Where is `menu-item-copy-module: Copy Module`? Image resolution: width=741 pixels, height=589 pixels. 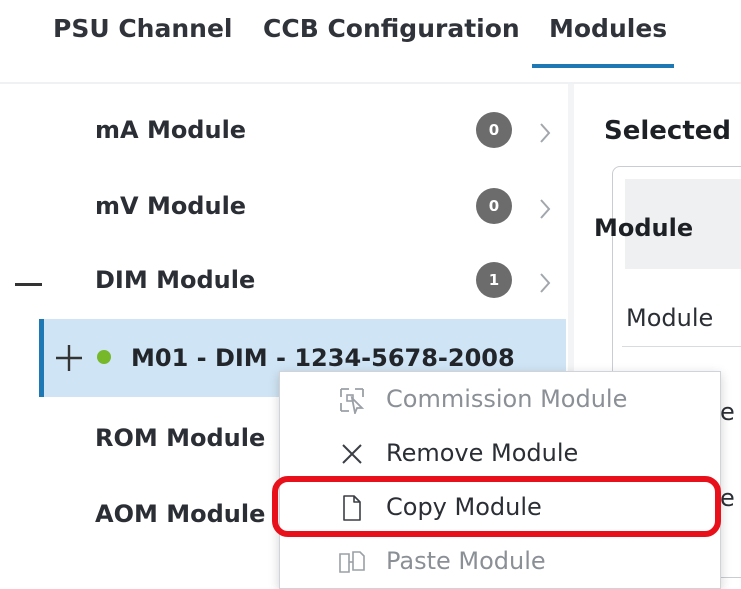 menu-item-copy-module: Copy Module is located at coordinates (500, 508).